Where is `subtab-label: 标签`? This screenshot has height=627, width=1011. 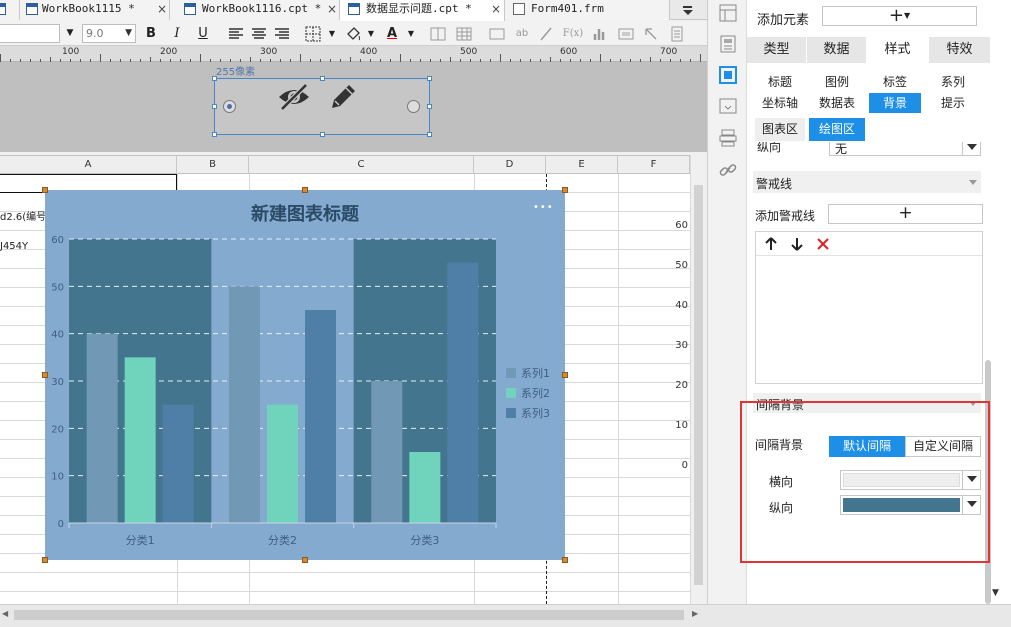
subtab-label: 标签 is located at coordinates (895, 82).